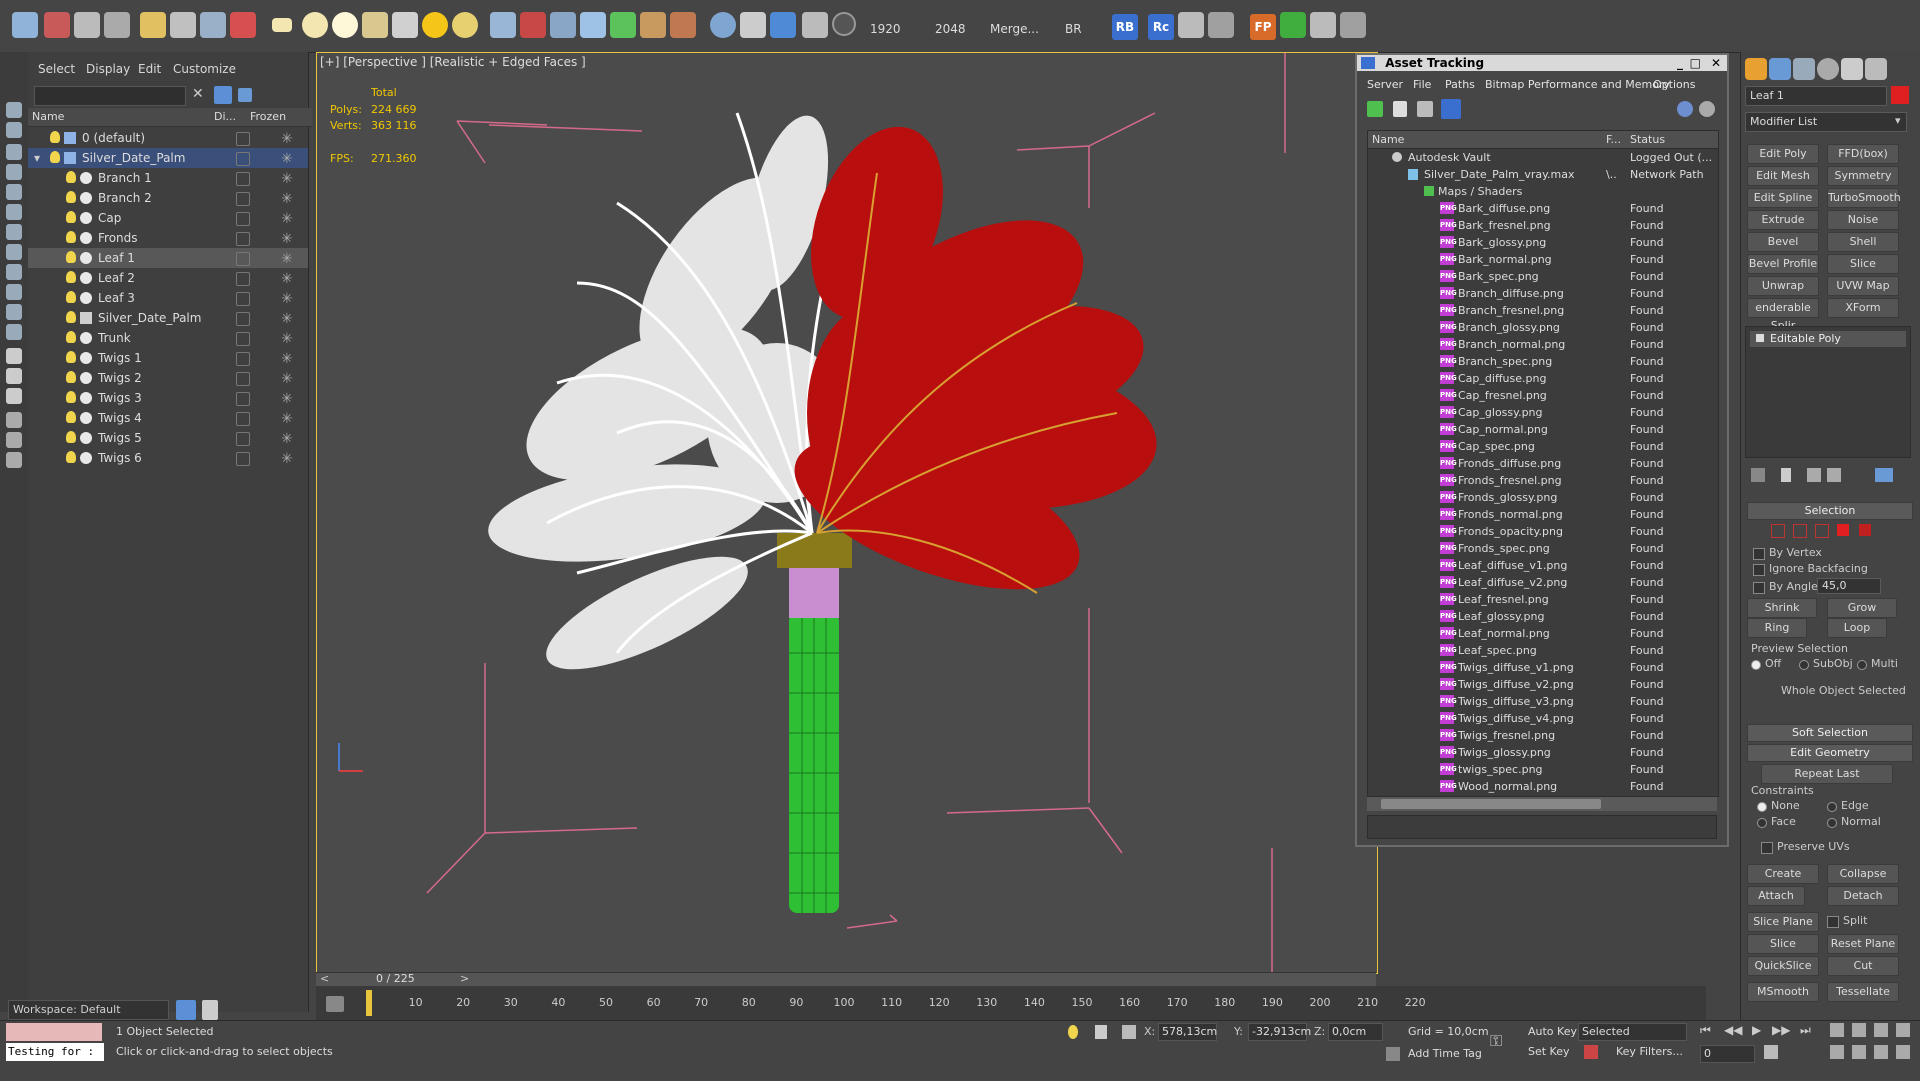 The width and height of the screenshot is (1920, 1081). I want to click on explorer-search-input, so click(110, 96).